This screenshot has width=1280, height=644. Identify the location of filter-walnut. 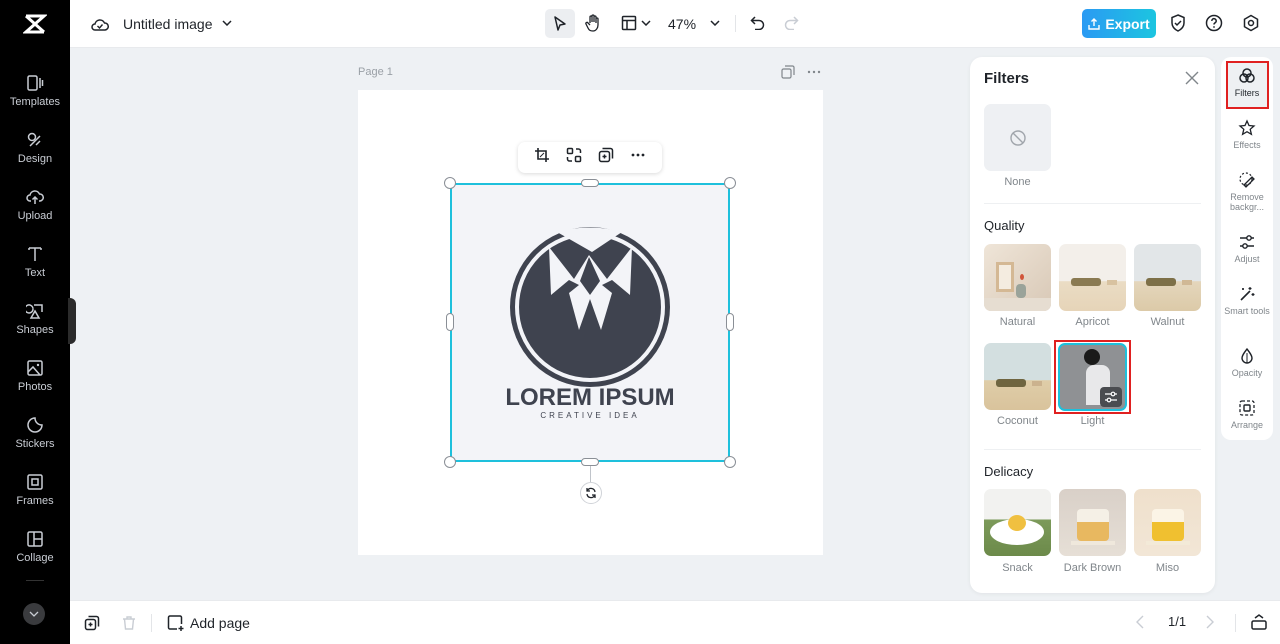
(1167, 277).